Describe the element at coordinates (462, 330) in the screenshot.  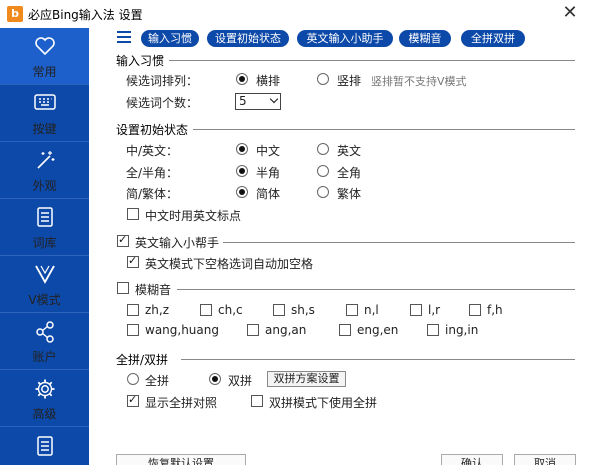
I see `fuzzy-option-label: ing,in` at that location.